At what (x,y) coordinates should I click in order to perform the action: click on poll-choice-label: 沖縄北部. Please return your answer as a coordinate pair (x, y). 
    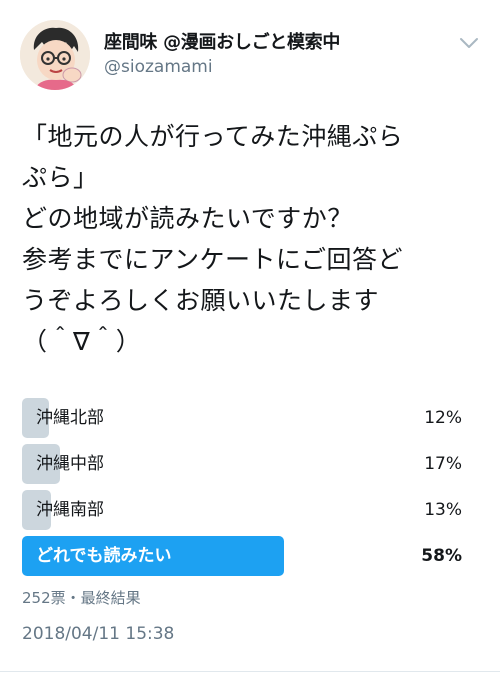
    Looking at the image, I should click on (70, 418).